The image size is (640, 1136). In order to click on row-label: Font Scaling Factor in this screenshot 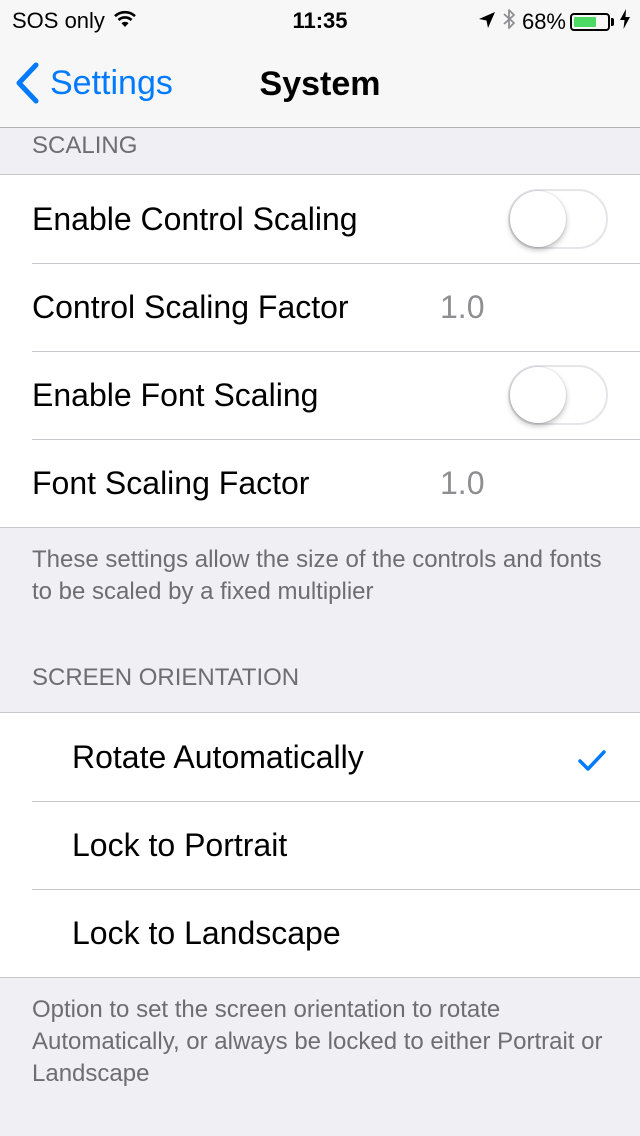, I will do `click(171, 482)`.